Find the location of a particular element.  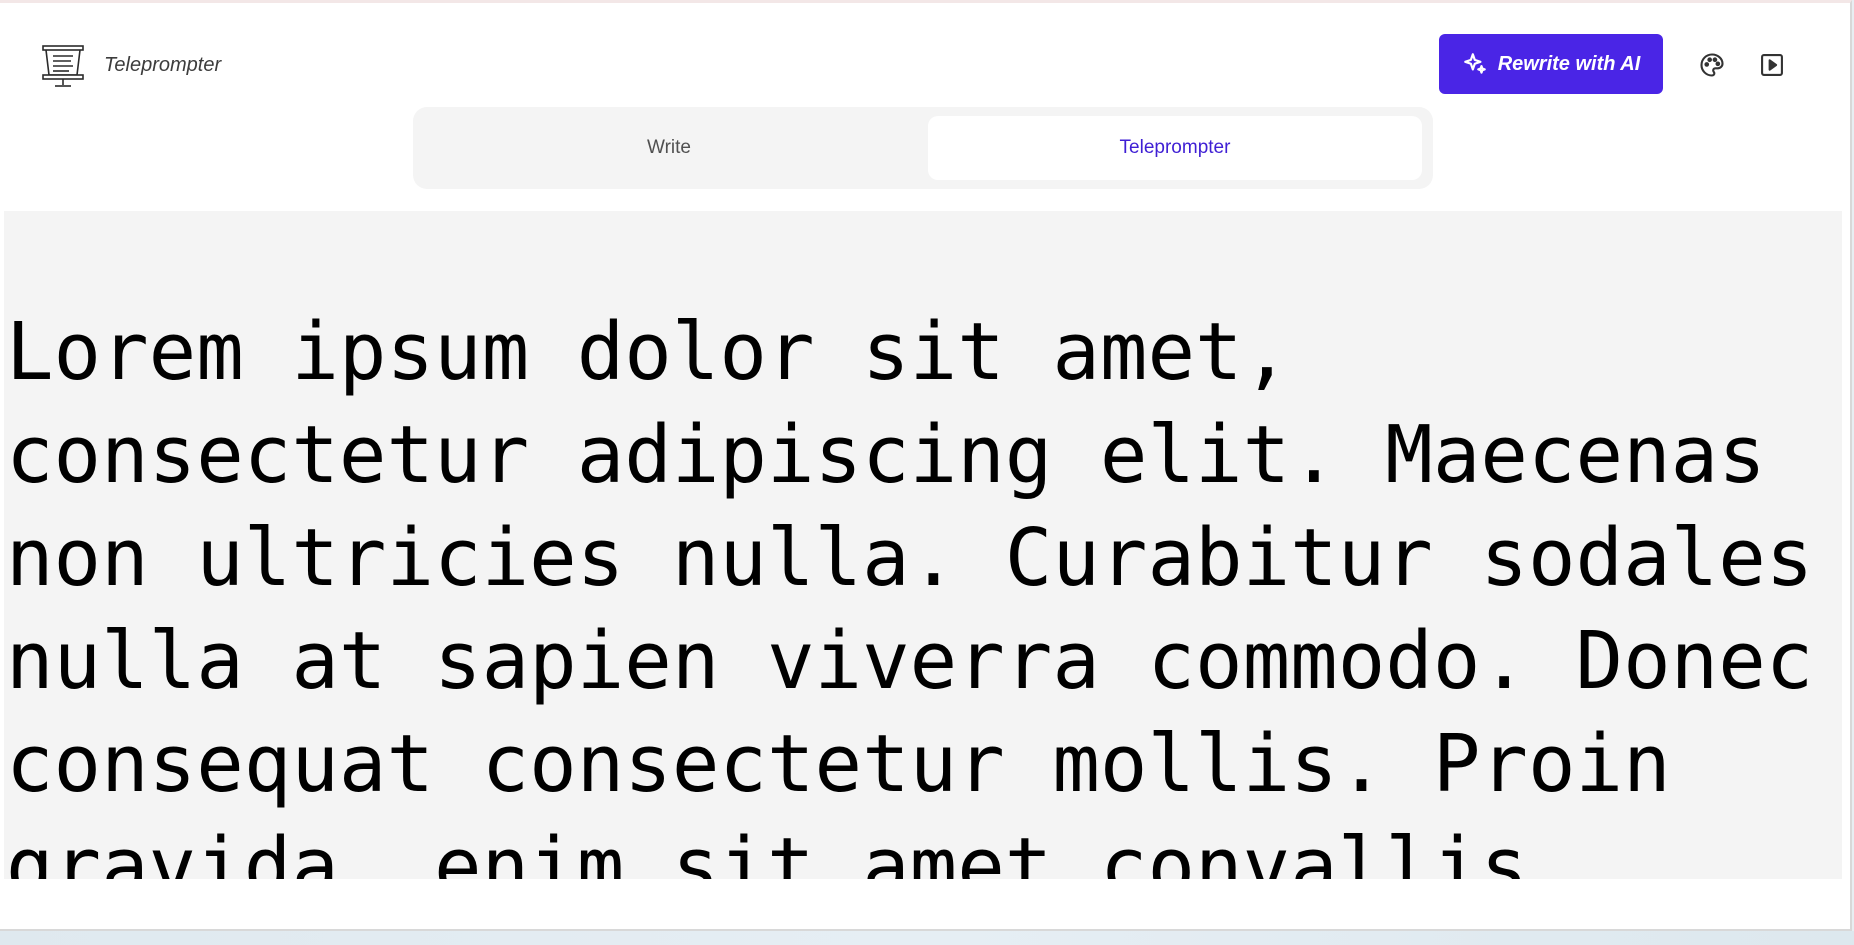

app-header: Teleprompter Rewrite with AI is located at coordinates (925, 58).